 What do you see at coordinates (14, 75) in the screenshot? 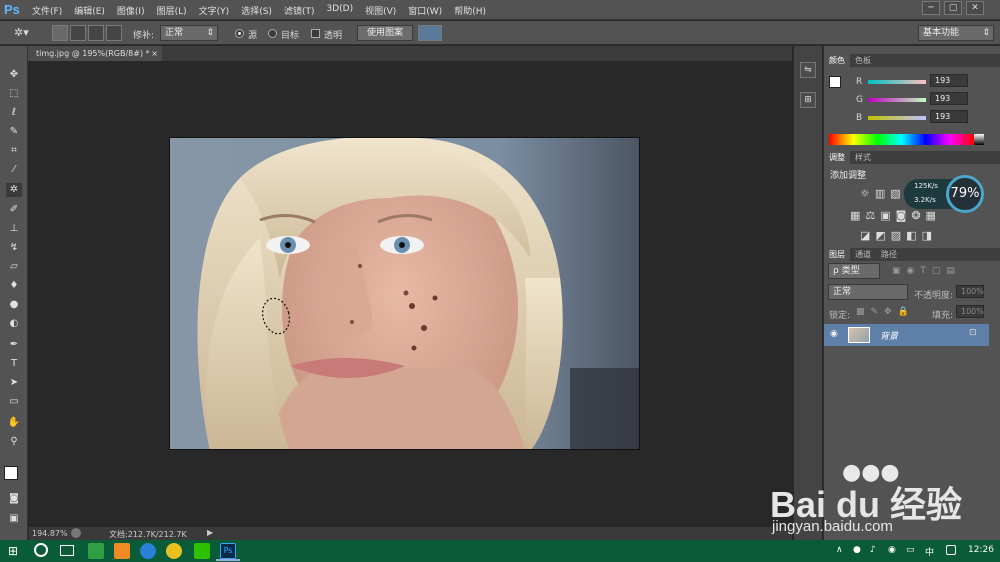
I see `move-tool-icon: ✥` at bounding box center [14, 75].